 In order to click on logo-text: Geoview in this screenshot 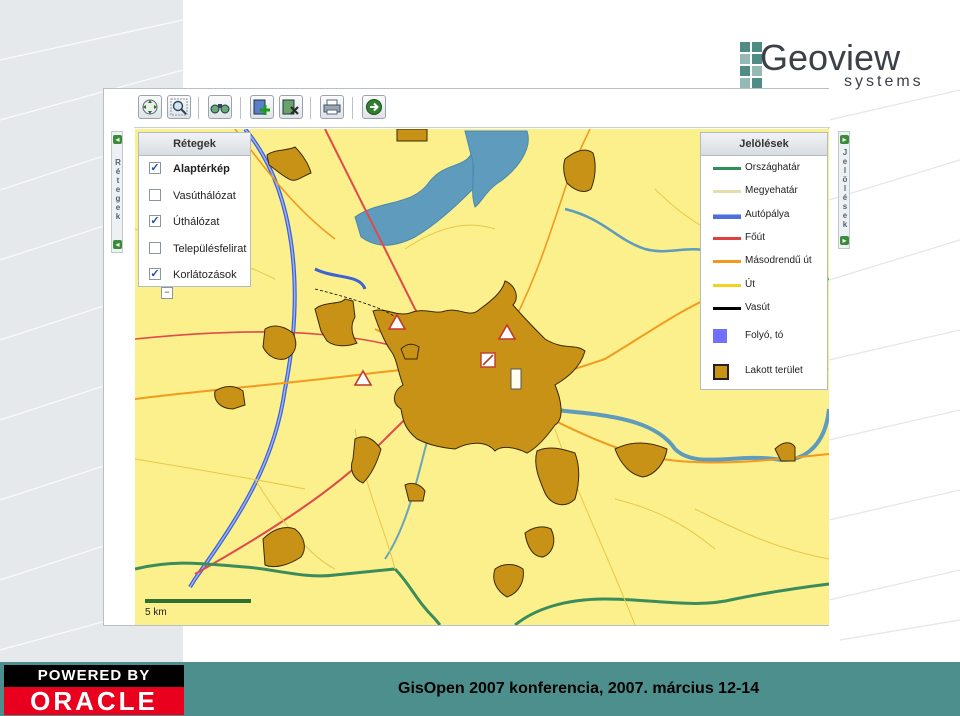, I will do `click(830, 57)`.